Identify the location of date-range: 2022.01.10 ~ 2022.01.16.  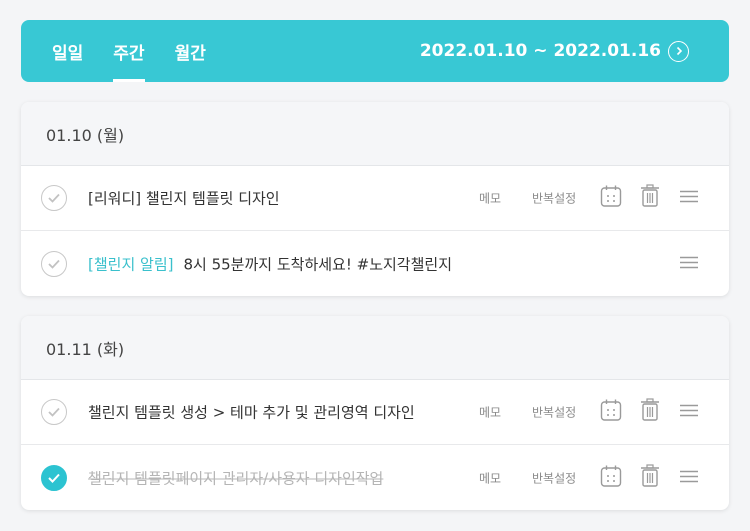
(574, 51).